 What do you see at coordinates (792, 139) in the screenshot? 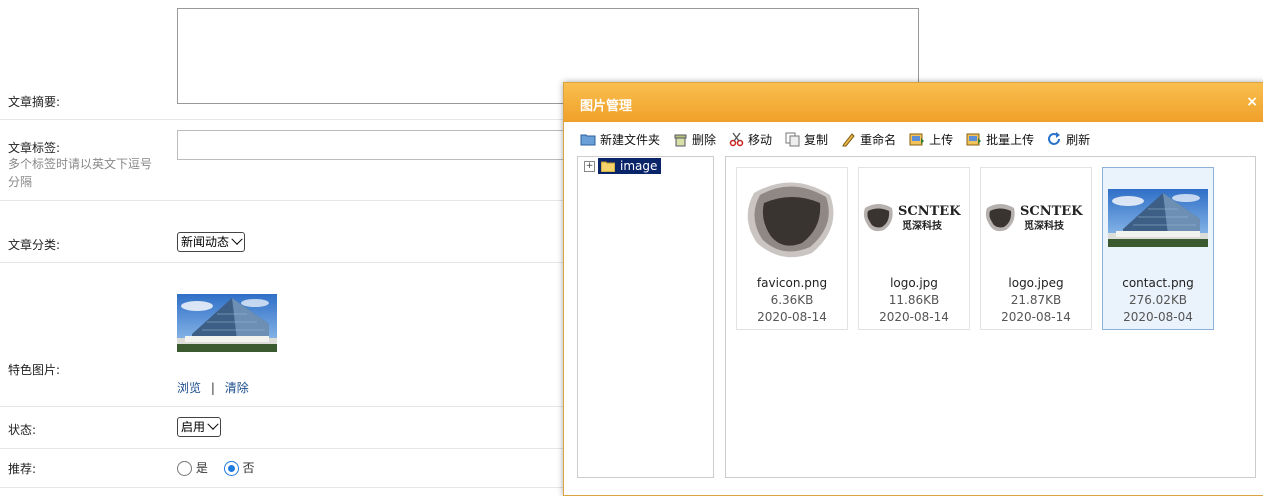
I see `copy-icon` at bounding box center [792, 139].